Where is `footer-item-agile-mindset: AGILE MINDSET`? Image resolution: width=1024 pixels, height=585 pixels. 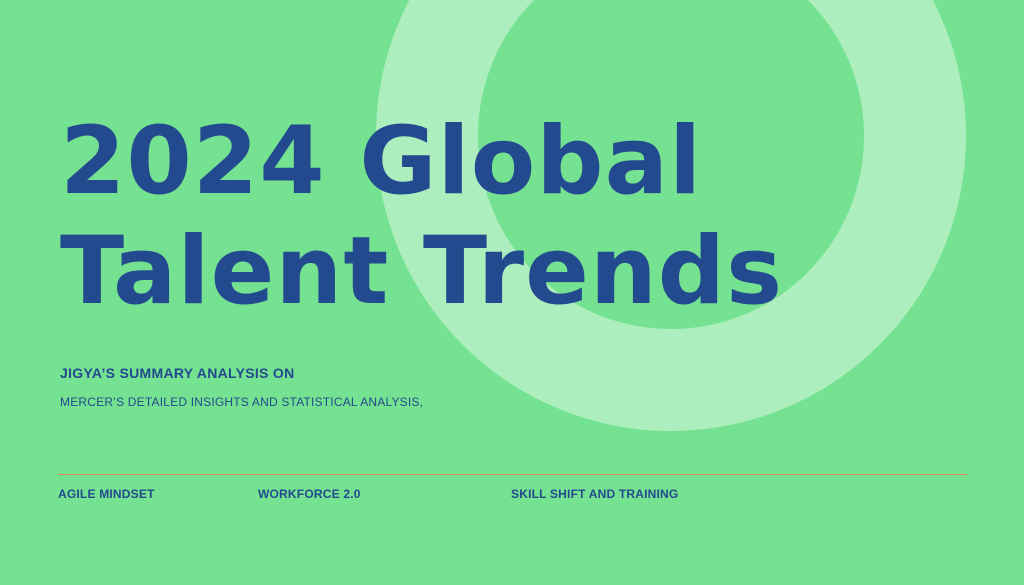
footer-item-agile-mindset: AGILE MINDSET is located at coordinates (106, 494).